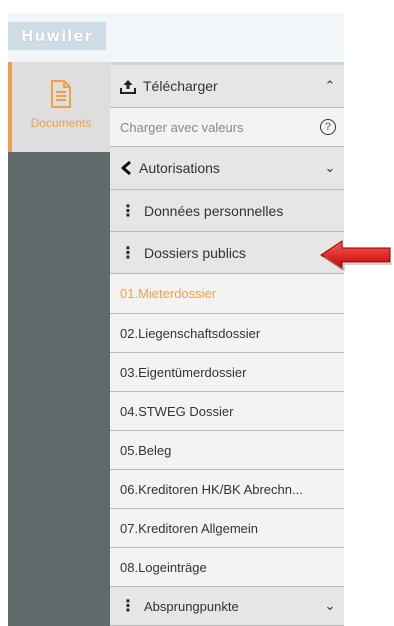 This screenshot has height=626, width=394. I want to click on upload-row: Télécharger ⌃, so click(227, 85).